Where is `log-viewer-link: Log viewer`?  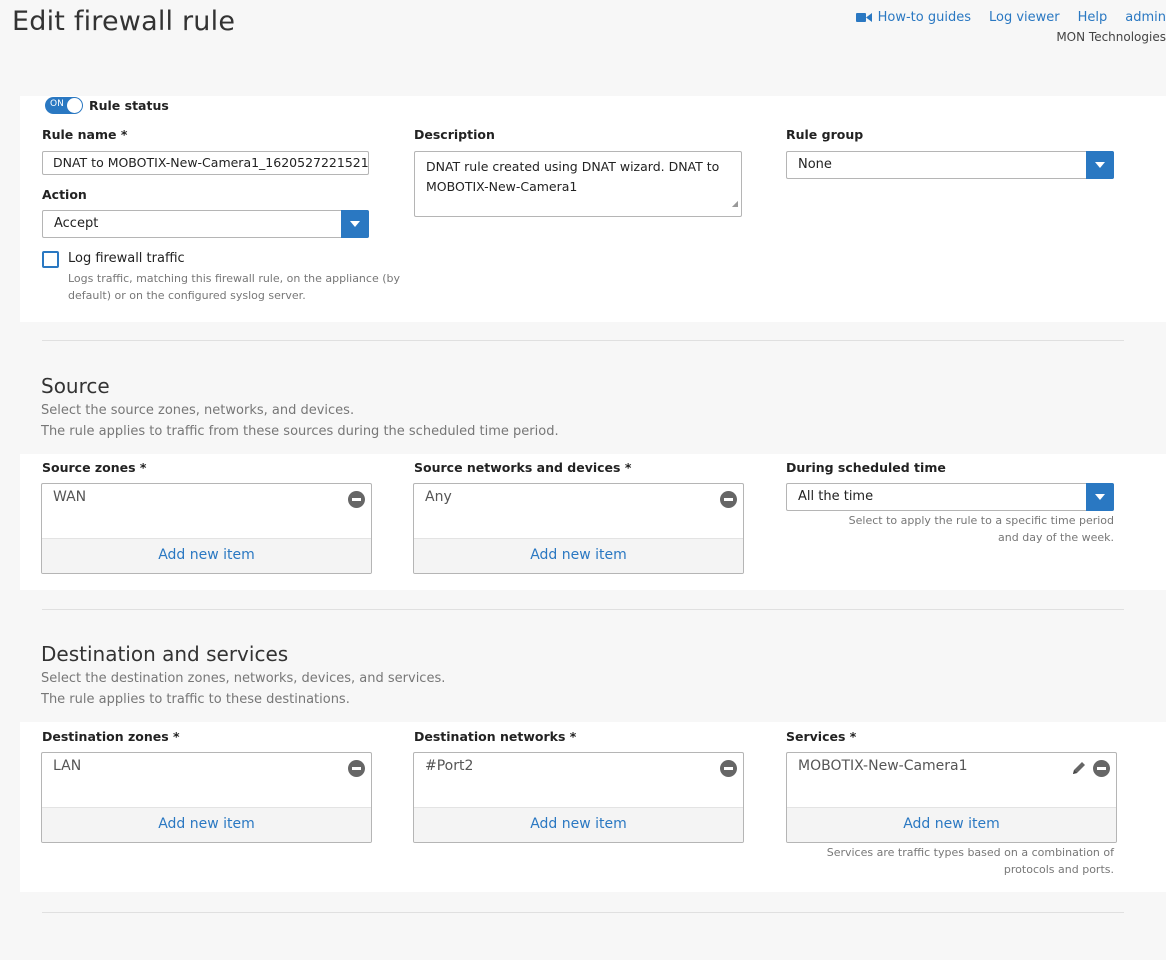
log-viewer-link: Log viewer is located at coordinates (1024, 17).